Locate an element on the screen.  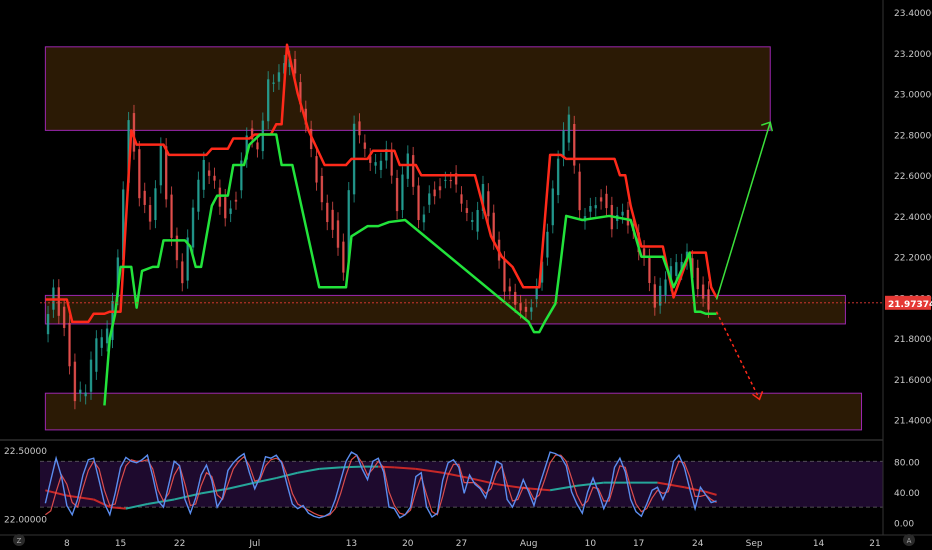
y-tick-label: 21.60000 is located at coordinates (913, 381).